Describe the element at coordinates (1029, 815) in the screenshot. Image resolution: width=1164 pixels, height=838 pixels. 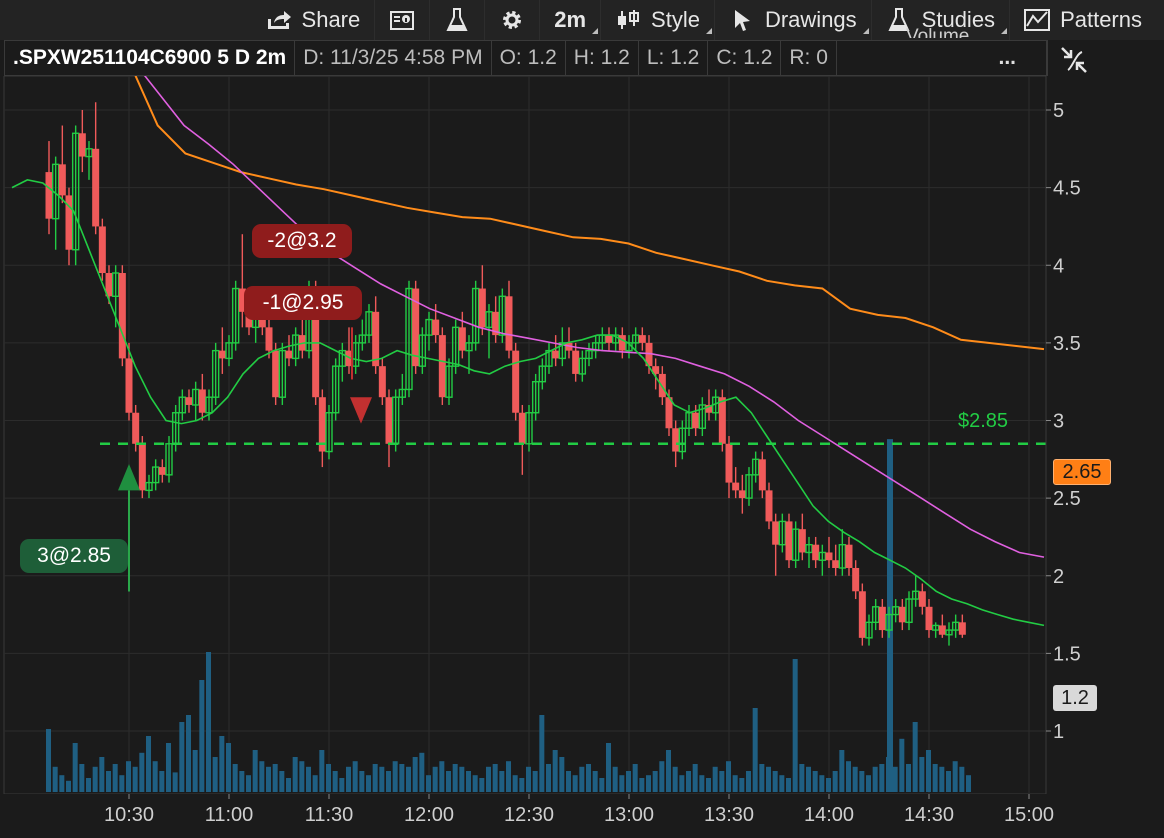
I see `time-tick-label: 15:00` at that location.